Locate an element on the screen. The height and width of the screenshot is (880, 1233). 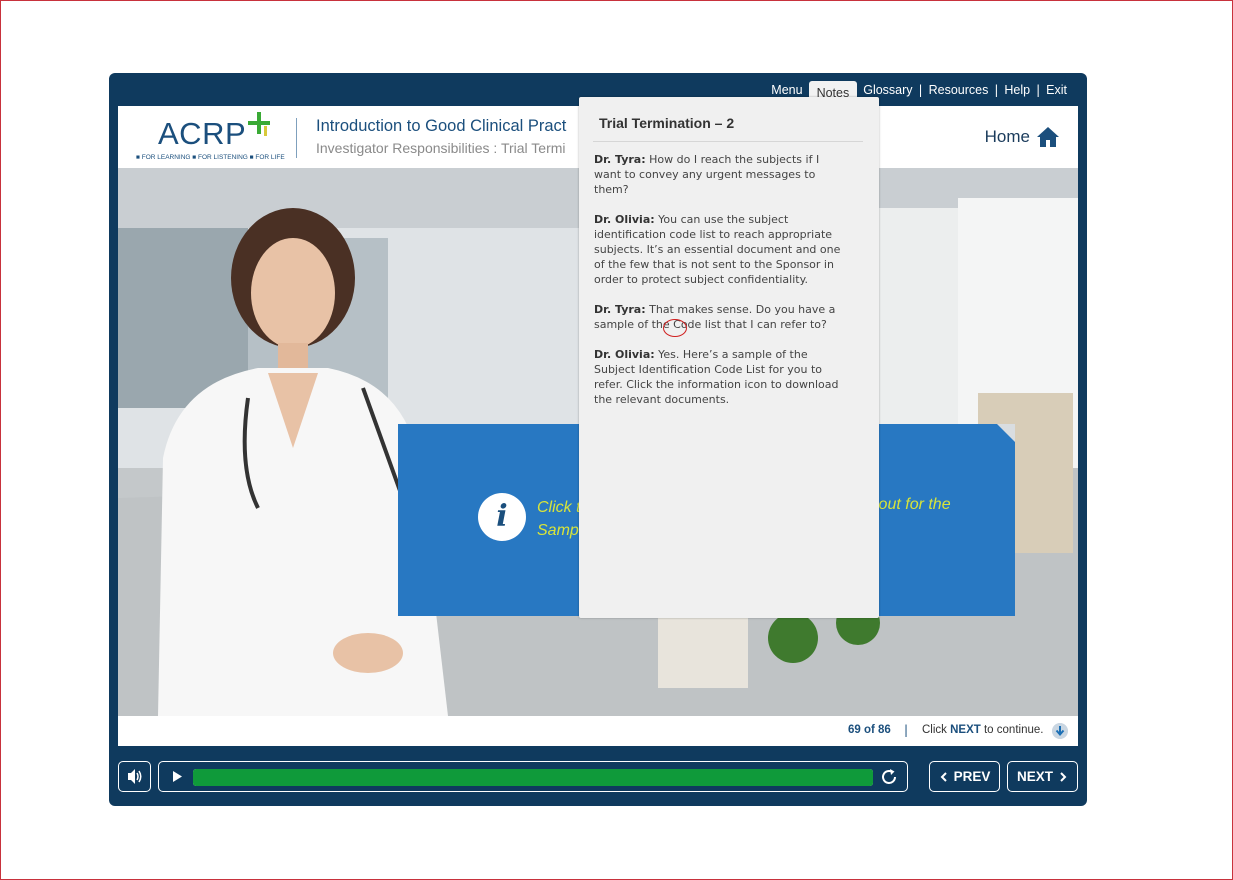
progress-fill is located at coordinates (533, 777).